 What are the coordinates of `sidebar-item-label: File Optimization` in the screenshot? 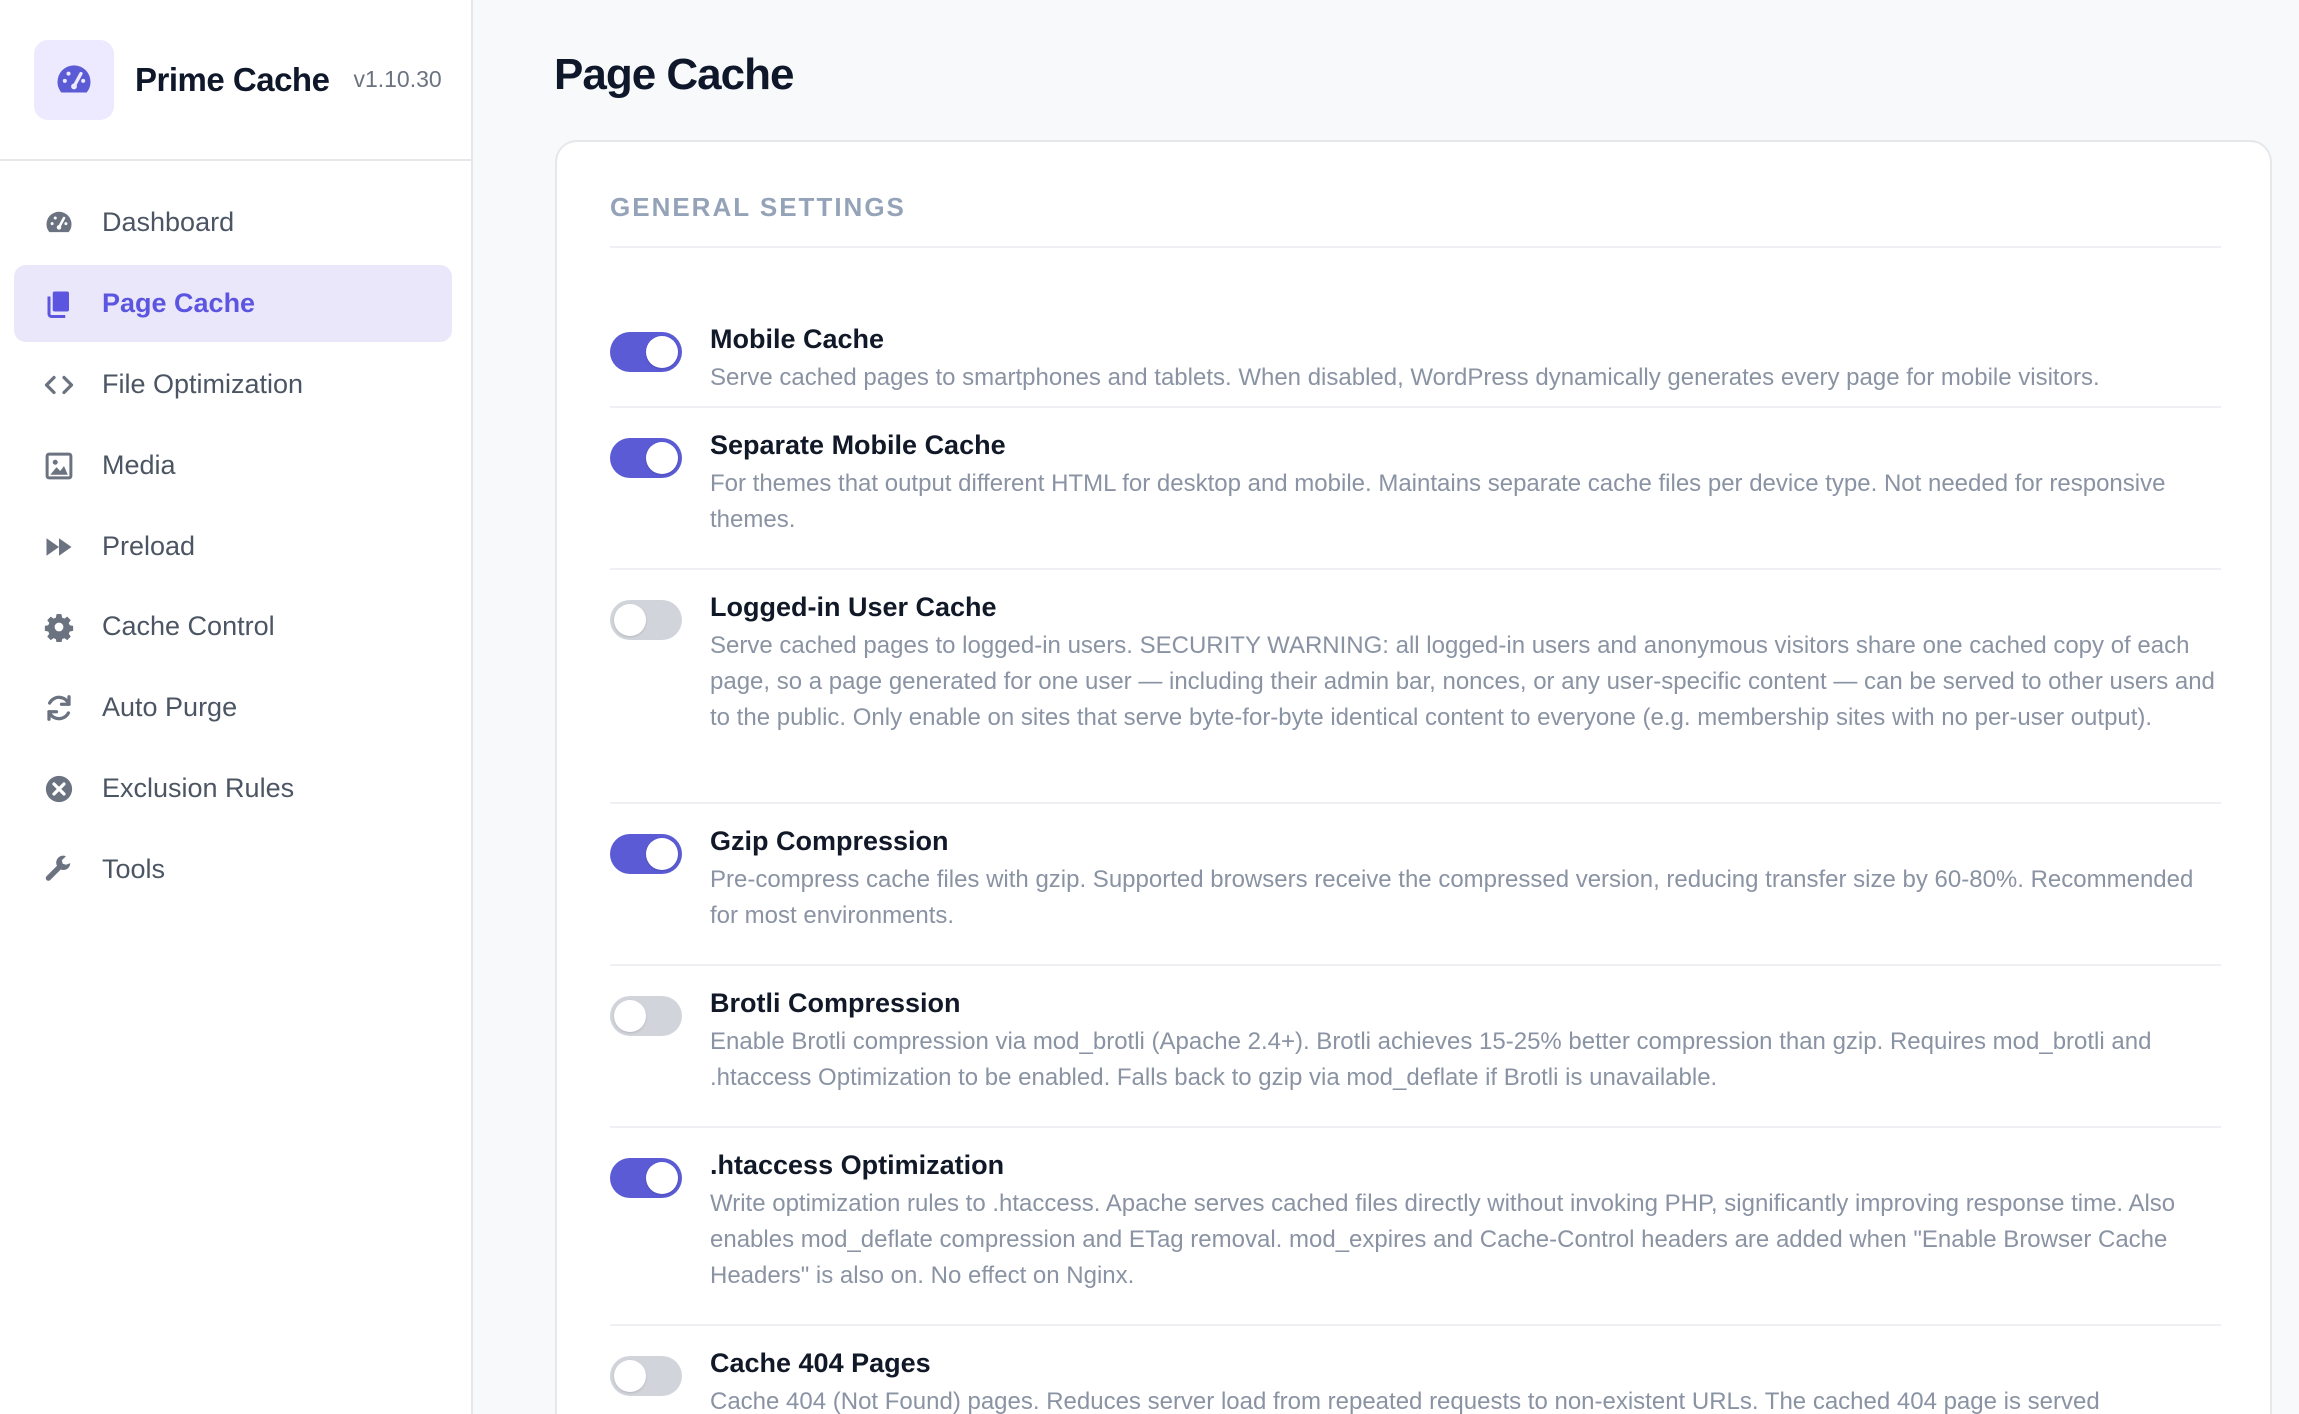 It's located at (203, 384).